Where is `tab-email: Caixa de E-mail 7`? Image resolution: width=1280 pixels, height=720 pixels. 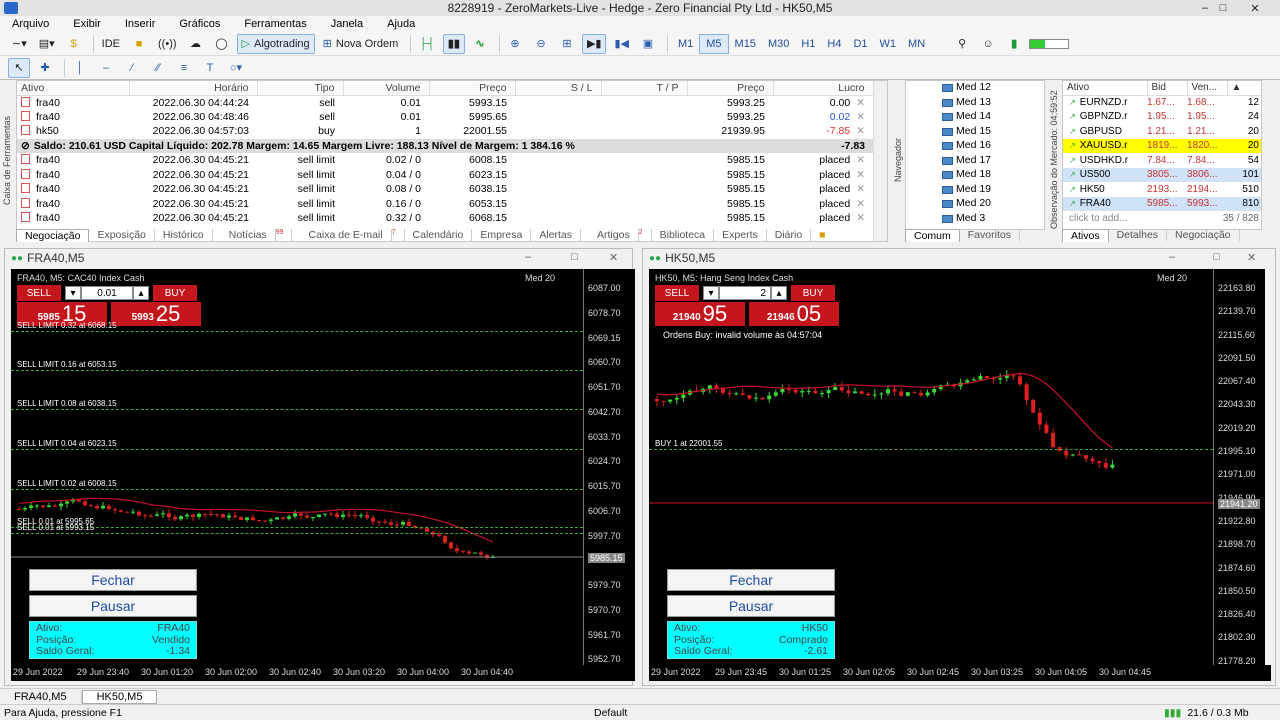 tab-email: Caixa de E-mail 7 is located at coordinates (348, 235).